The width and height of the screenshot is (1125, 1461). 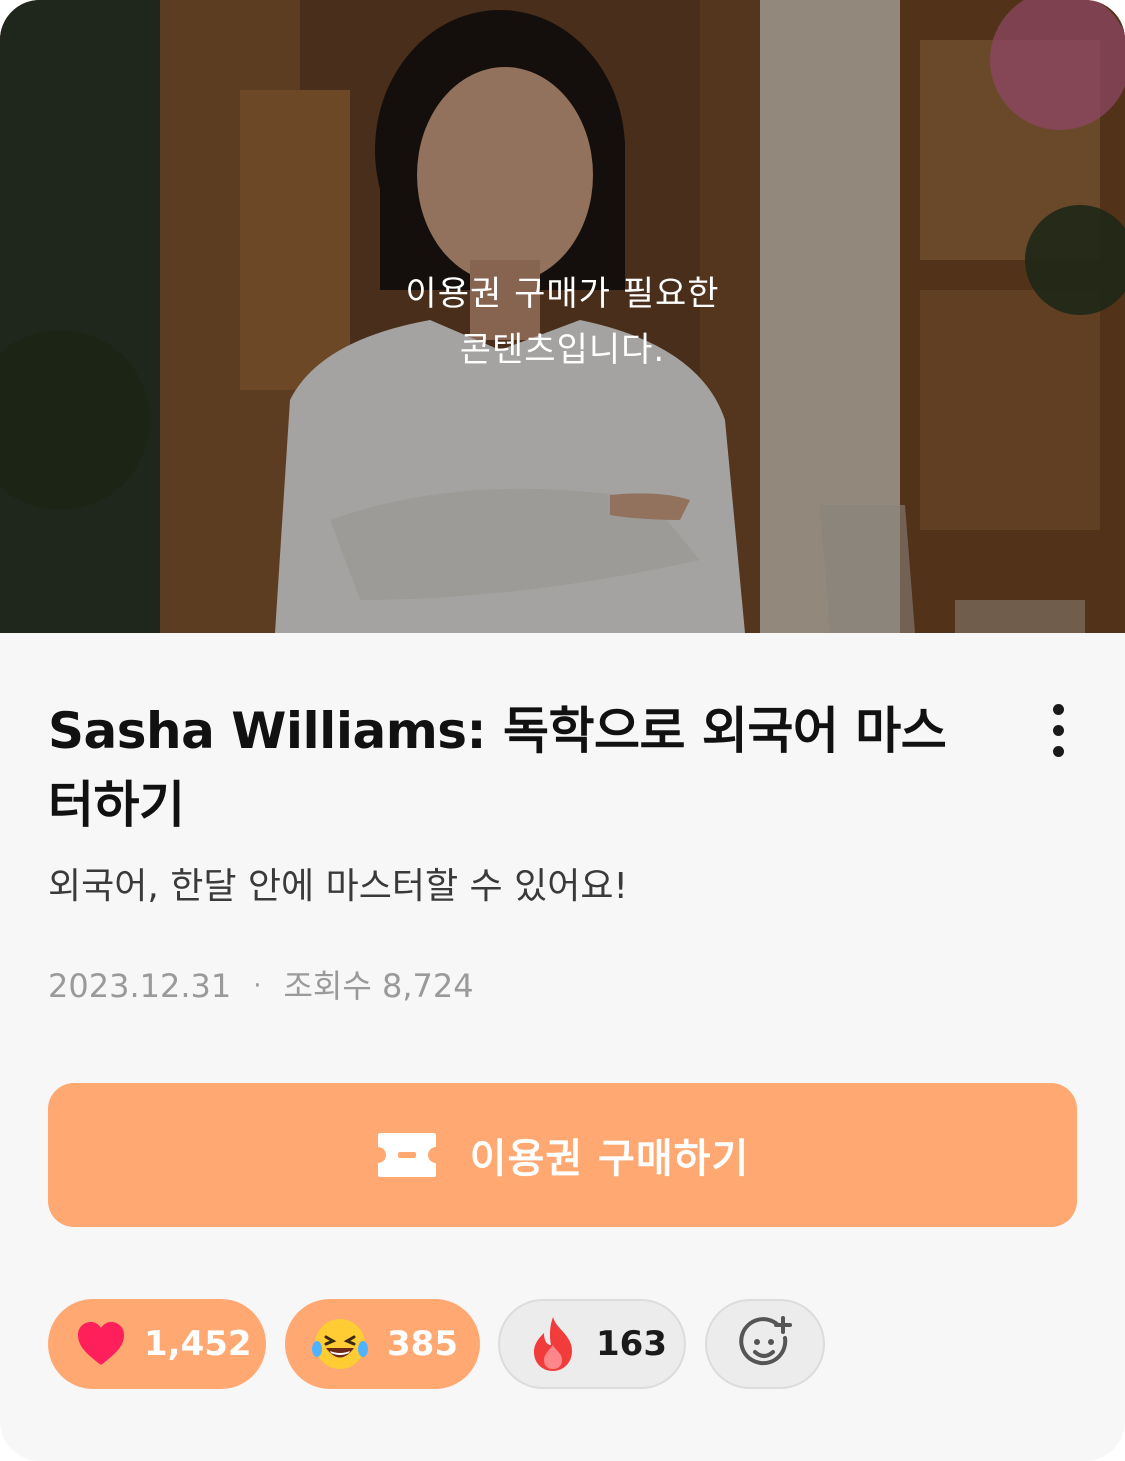 What do you see at coordinates (422, 1344) in the screenshot?
I see `laugh-count: 385` at bounding box center [422, 1344].